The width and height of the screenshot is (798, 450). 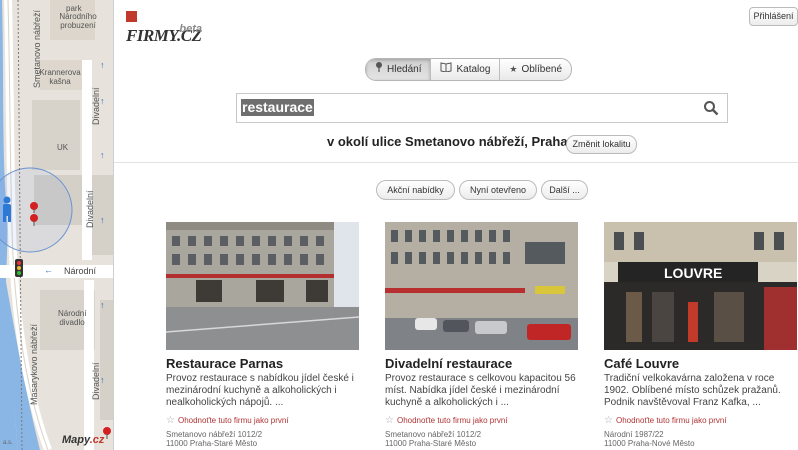 What do you see at coordinates (60, 77) in the screenshot?
I see `map-label-krannerova-kasna: Krannerova kašna` at bounding box center [60, 77].